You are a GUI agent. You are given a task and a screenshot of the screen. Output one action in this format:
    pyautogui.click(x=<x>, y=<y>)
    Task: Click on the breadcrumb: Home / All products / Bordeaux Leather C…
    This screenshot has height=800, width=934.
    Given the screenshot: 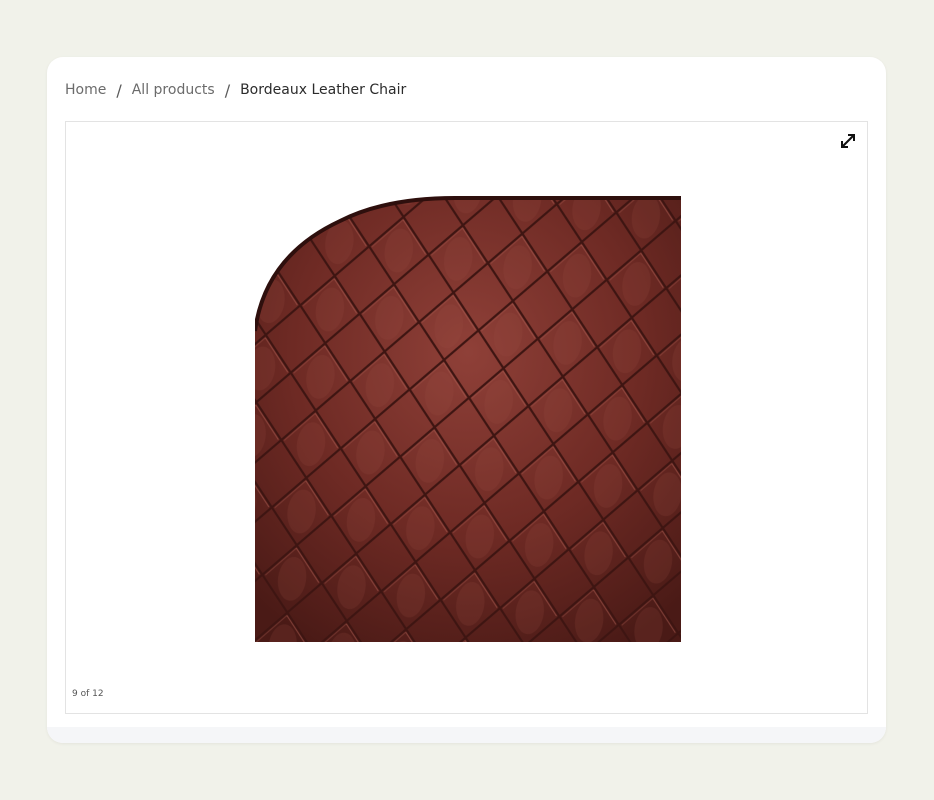 What is the action you would take?
    pyautogui.click(x=235, y=90)
    